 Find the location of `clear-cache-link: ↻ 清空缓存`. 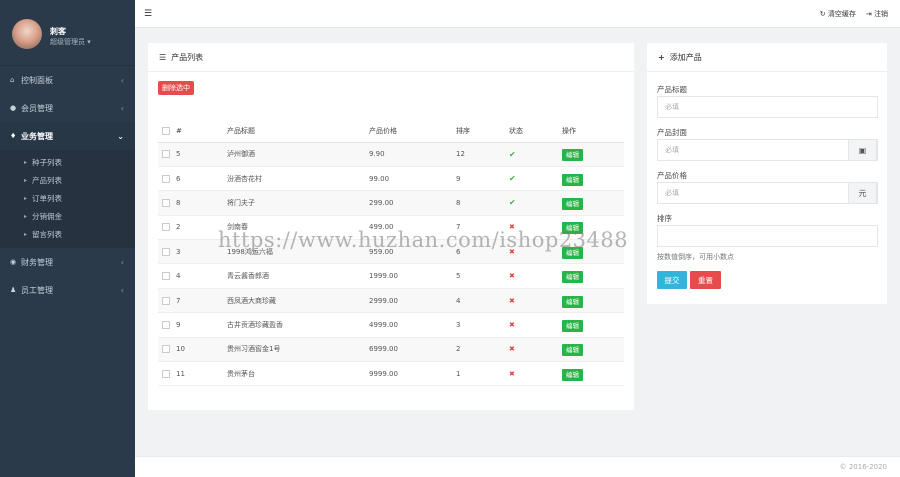

clear-cache-link: ↻ 清空缓存 is located at coordinates (838, 14).